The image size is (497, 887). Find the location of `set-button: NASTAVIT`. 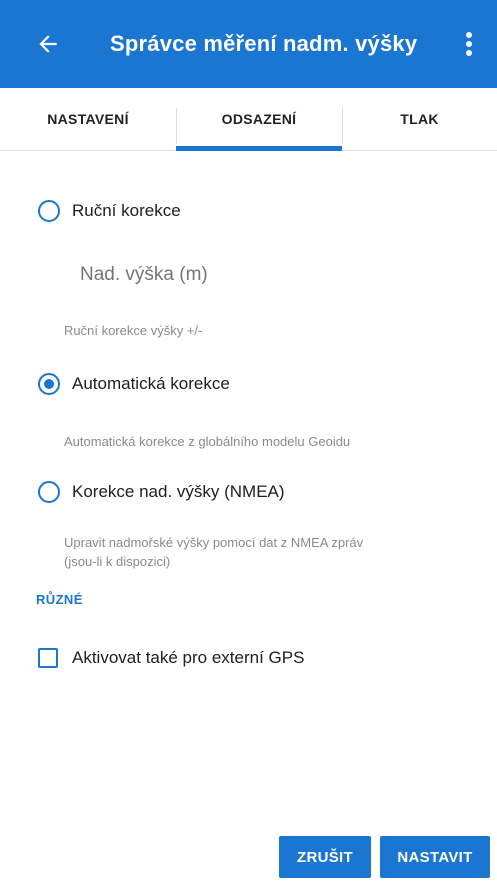

set-button: NASTAVIT is located at coordinates (435, 857).